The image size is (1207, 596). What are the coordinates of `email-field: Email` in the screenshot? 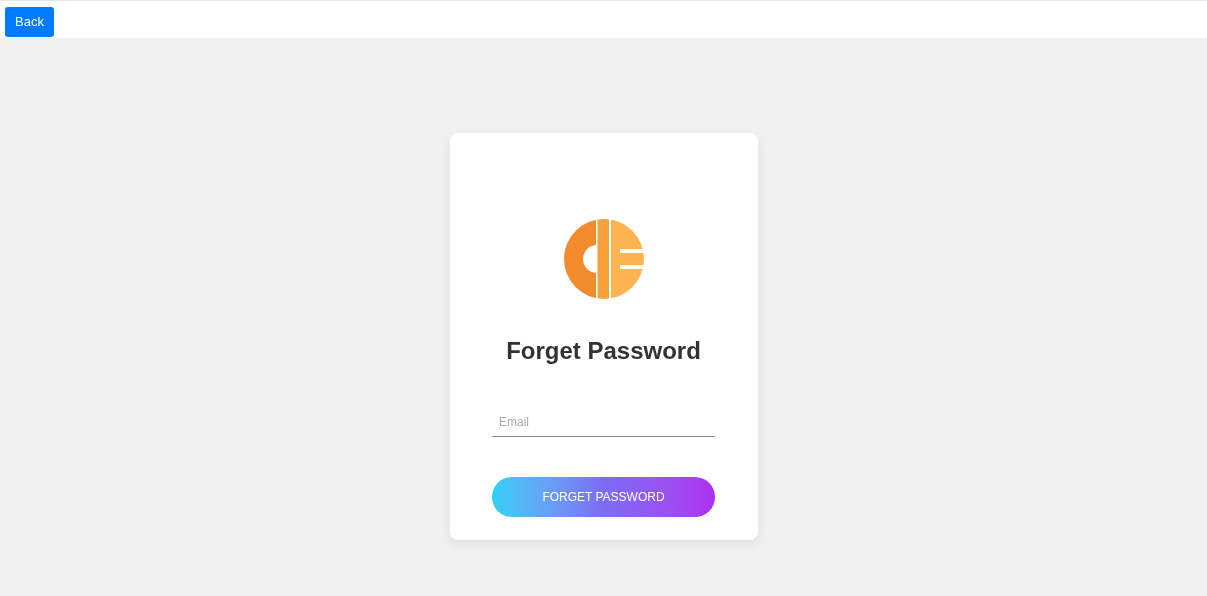 It's located at (603, 422).